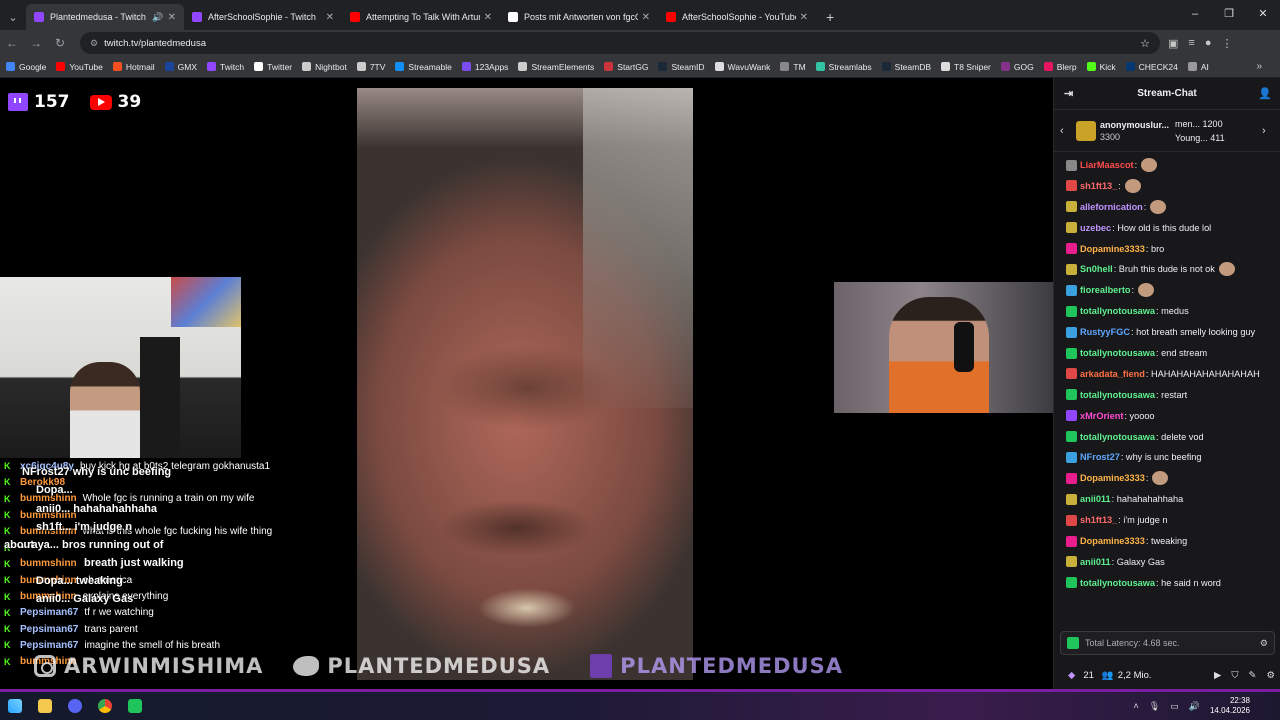  Describe the element at coordinates (1101, 416) in the screenshot. I see `chat-username: xMrOrient` at that location.